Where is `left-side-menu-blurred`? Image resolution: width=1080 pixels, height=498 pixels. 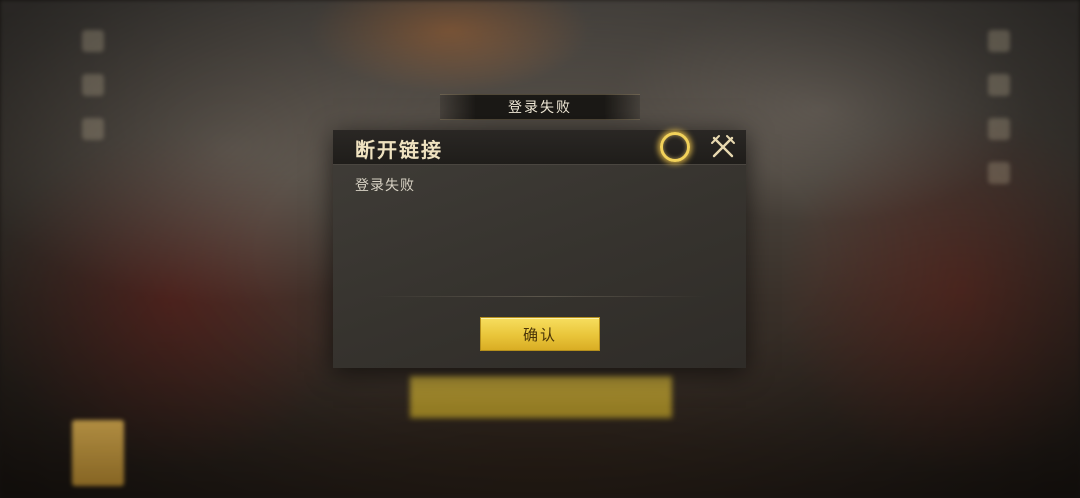 left-side-menu-blurred is located at coordinates (93, 85).